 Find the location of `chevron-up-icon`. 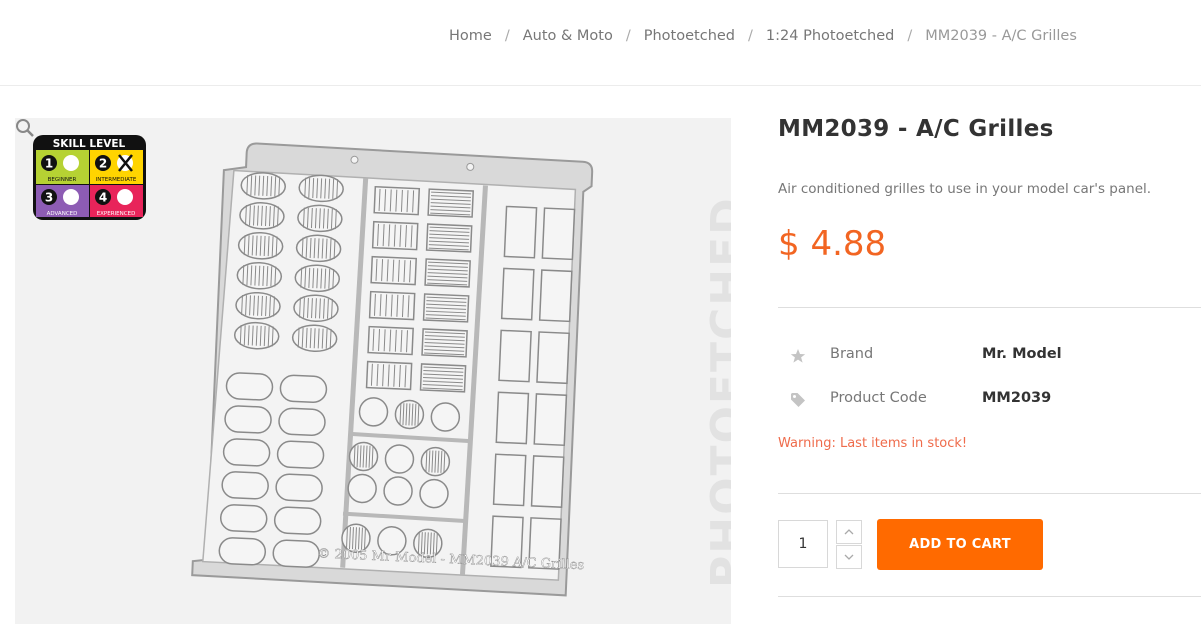

chevron-up-icon is located at coordinates (849, 532).